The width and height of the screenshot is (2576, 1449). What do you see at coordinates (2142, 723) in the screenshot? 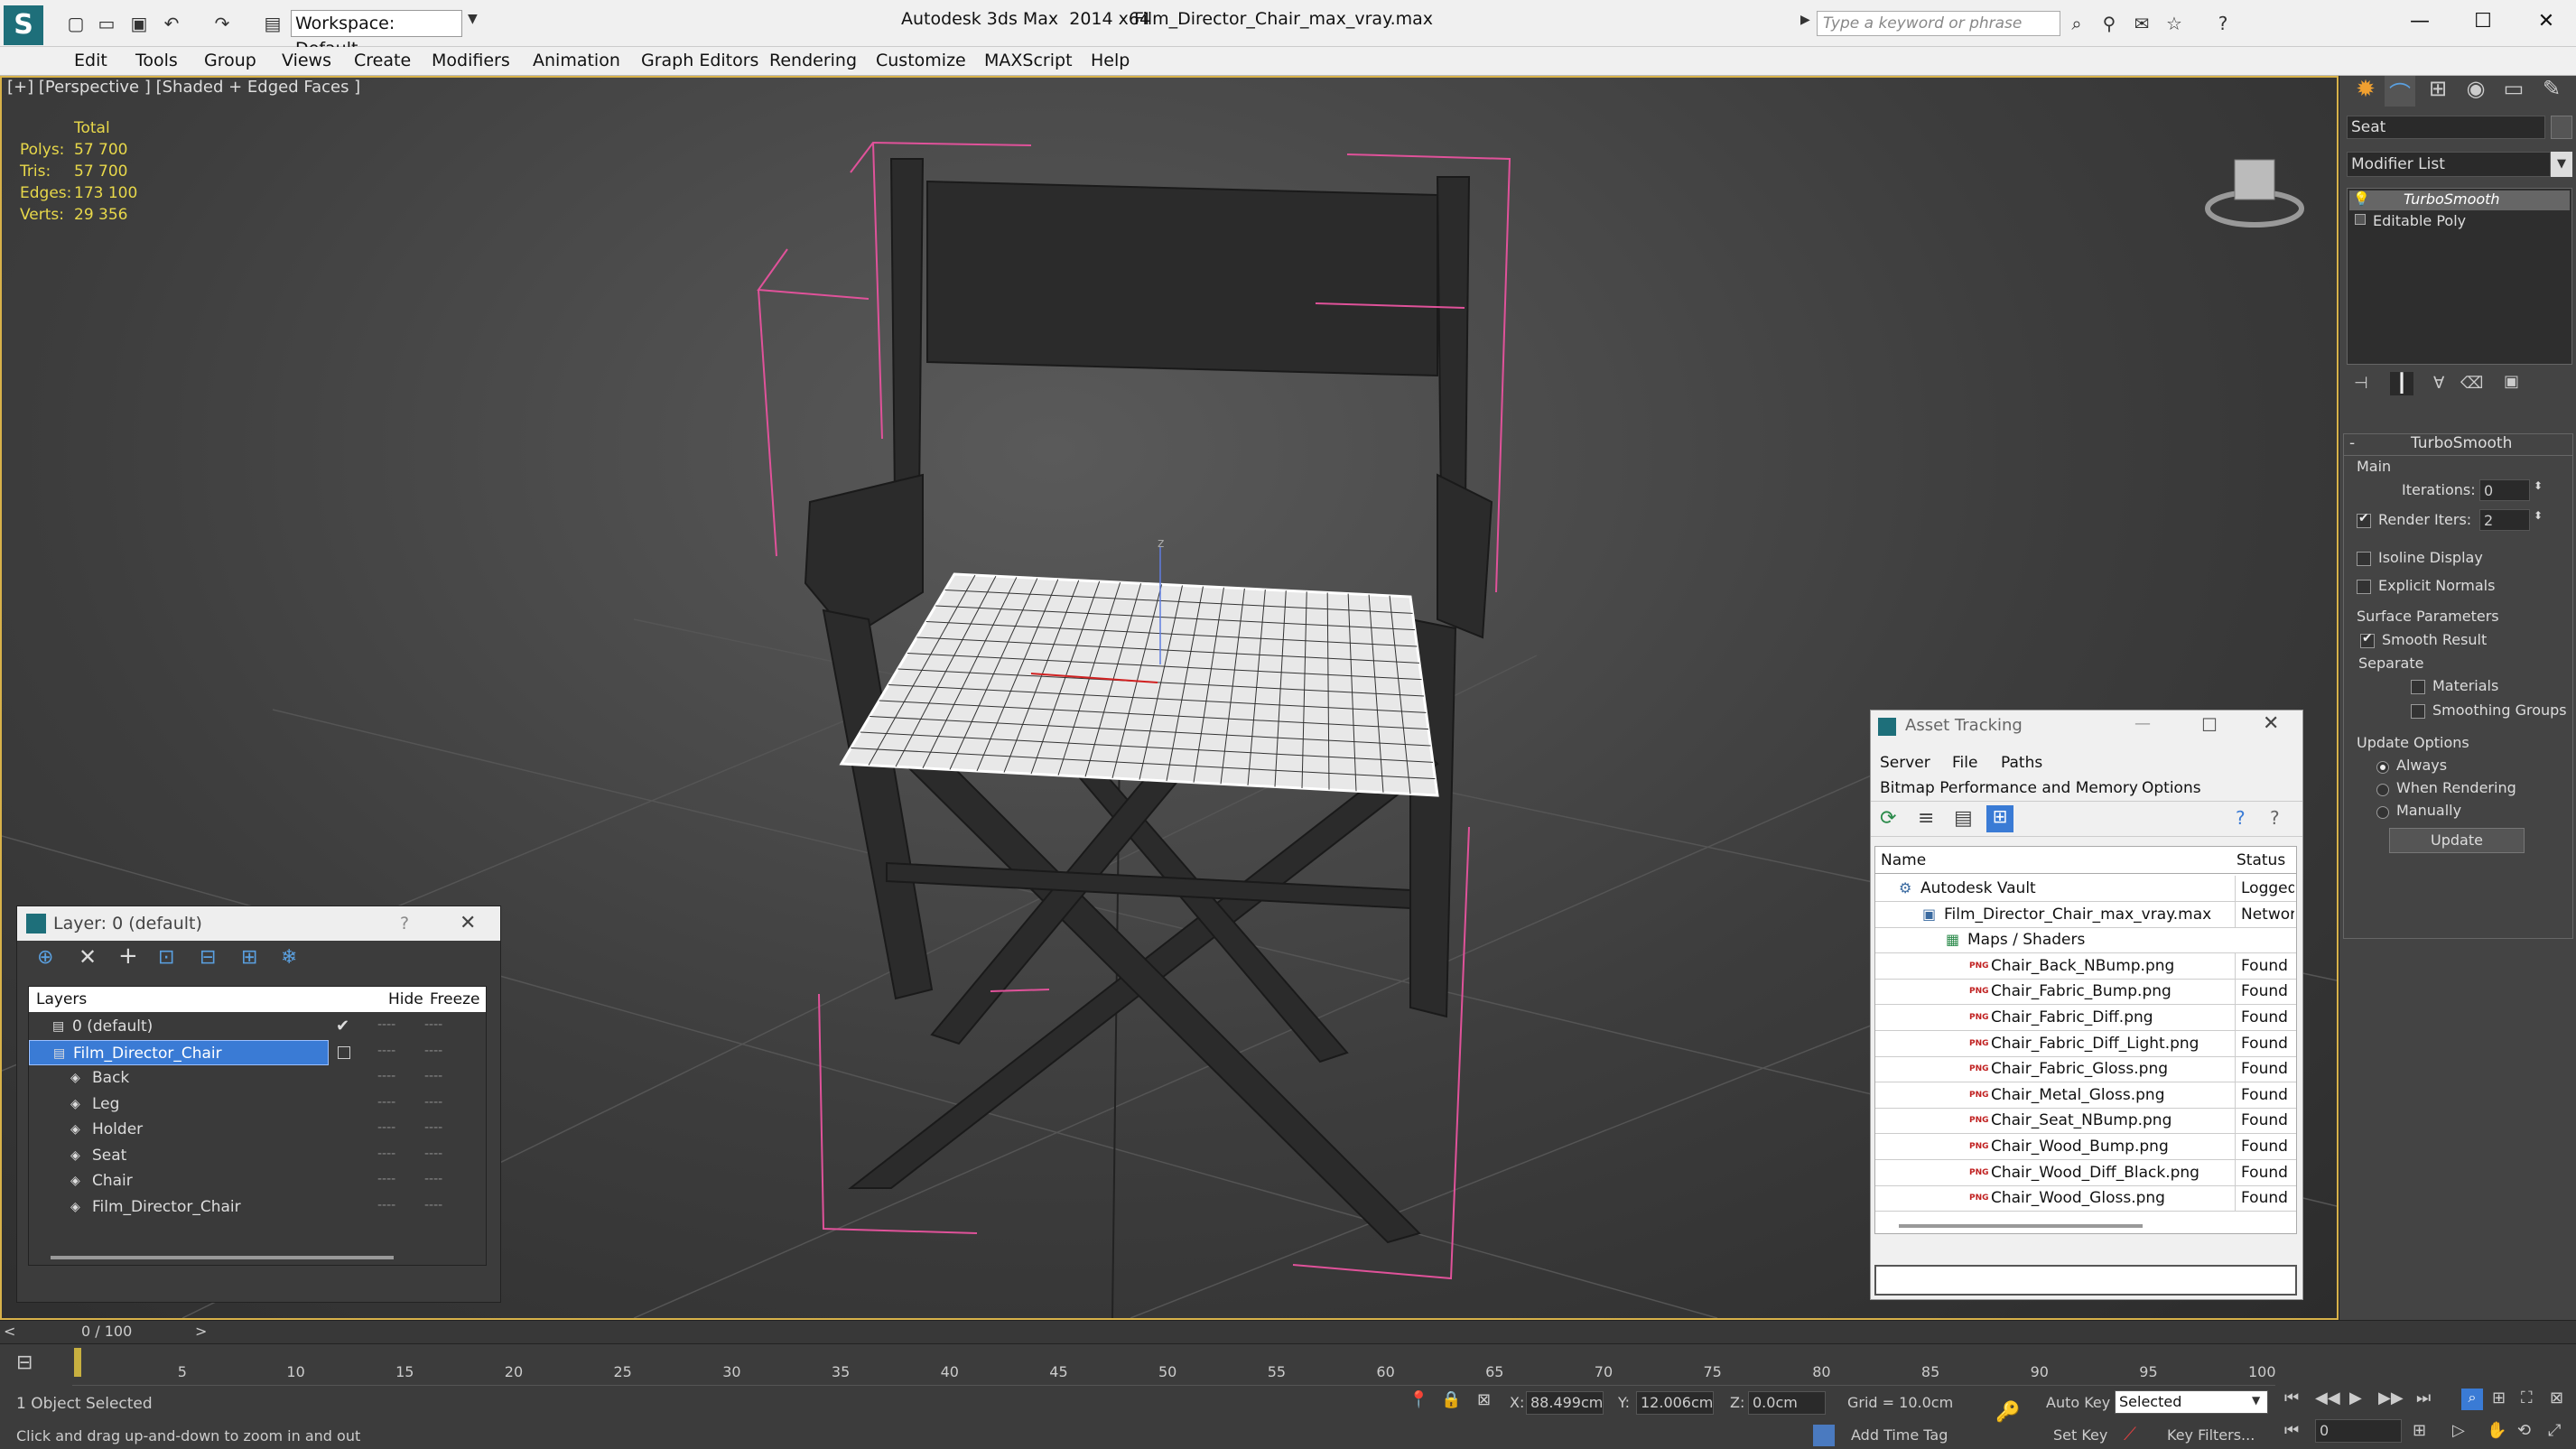
I see `asset-minimize-button: —` at bounding box center [2142, 723].